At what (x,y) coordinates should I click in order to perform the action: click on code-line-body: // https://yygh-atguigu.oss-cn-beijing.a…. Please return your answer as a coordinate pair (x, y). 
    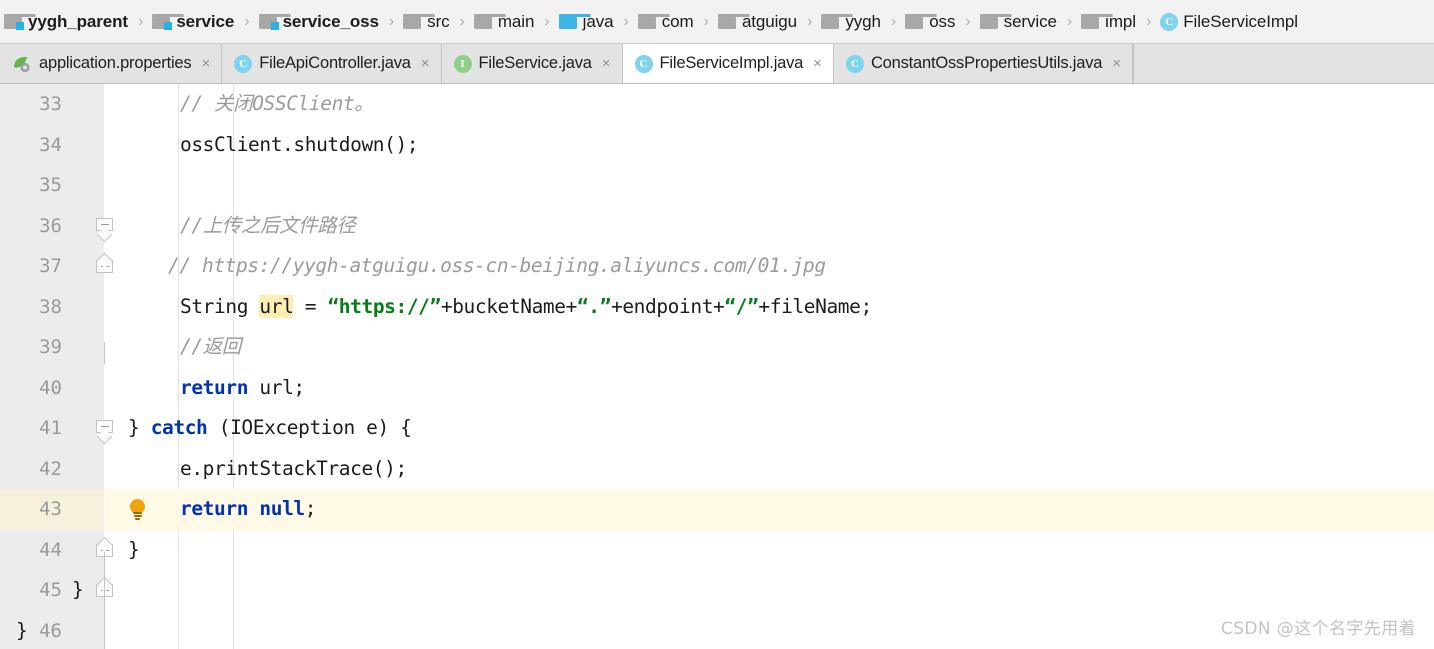
    Looking at the image, I should click on (769, 266).